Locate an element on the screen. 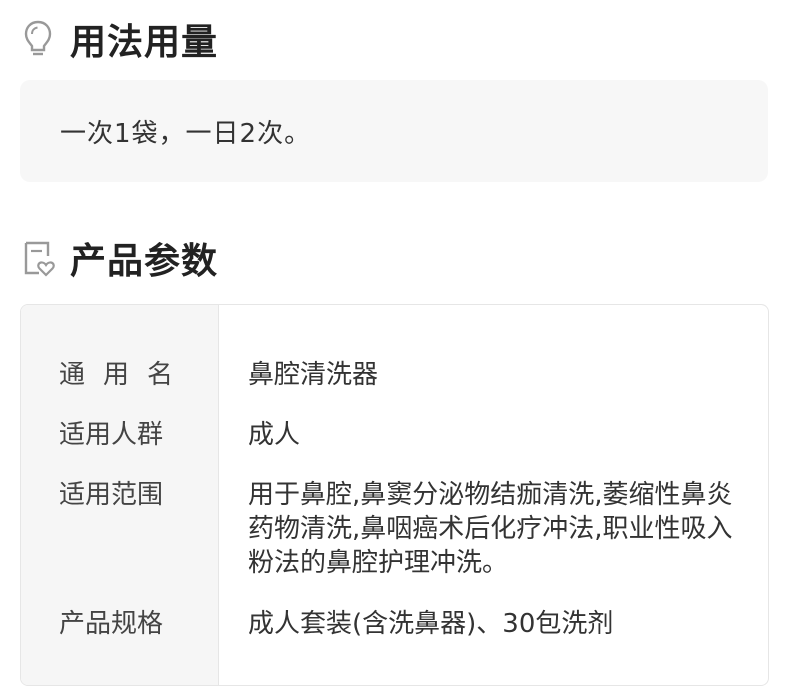 The image size is (790, 696). usage-box: 一次1袋，一日2次。 is located at coordinates (394, 131).